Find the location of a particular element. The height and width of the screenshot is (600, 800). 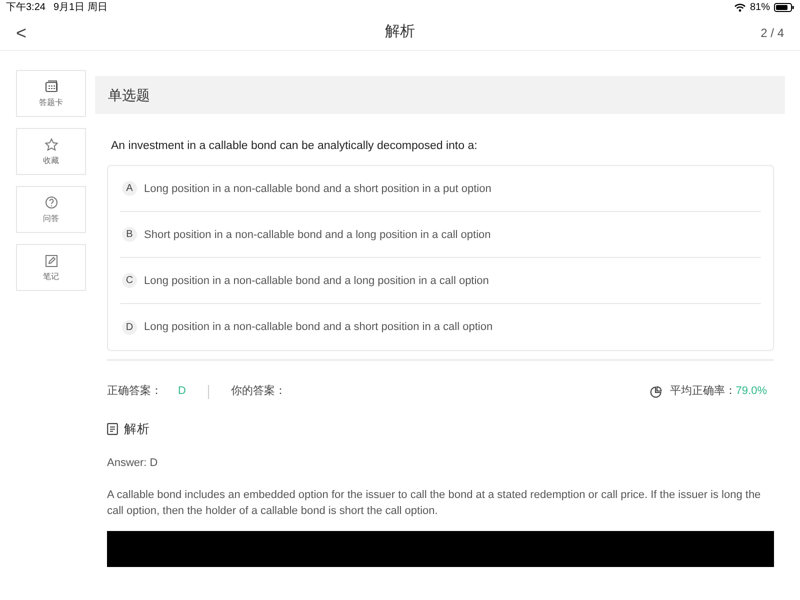

correct-answer-label: 正确答案： is located at coordinates (134, 392).